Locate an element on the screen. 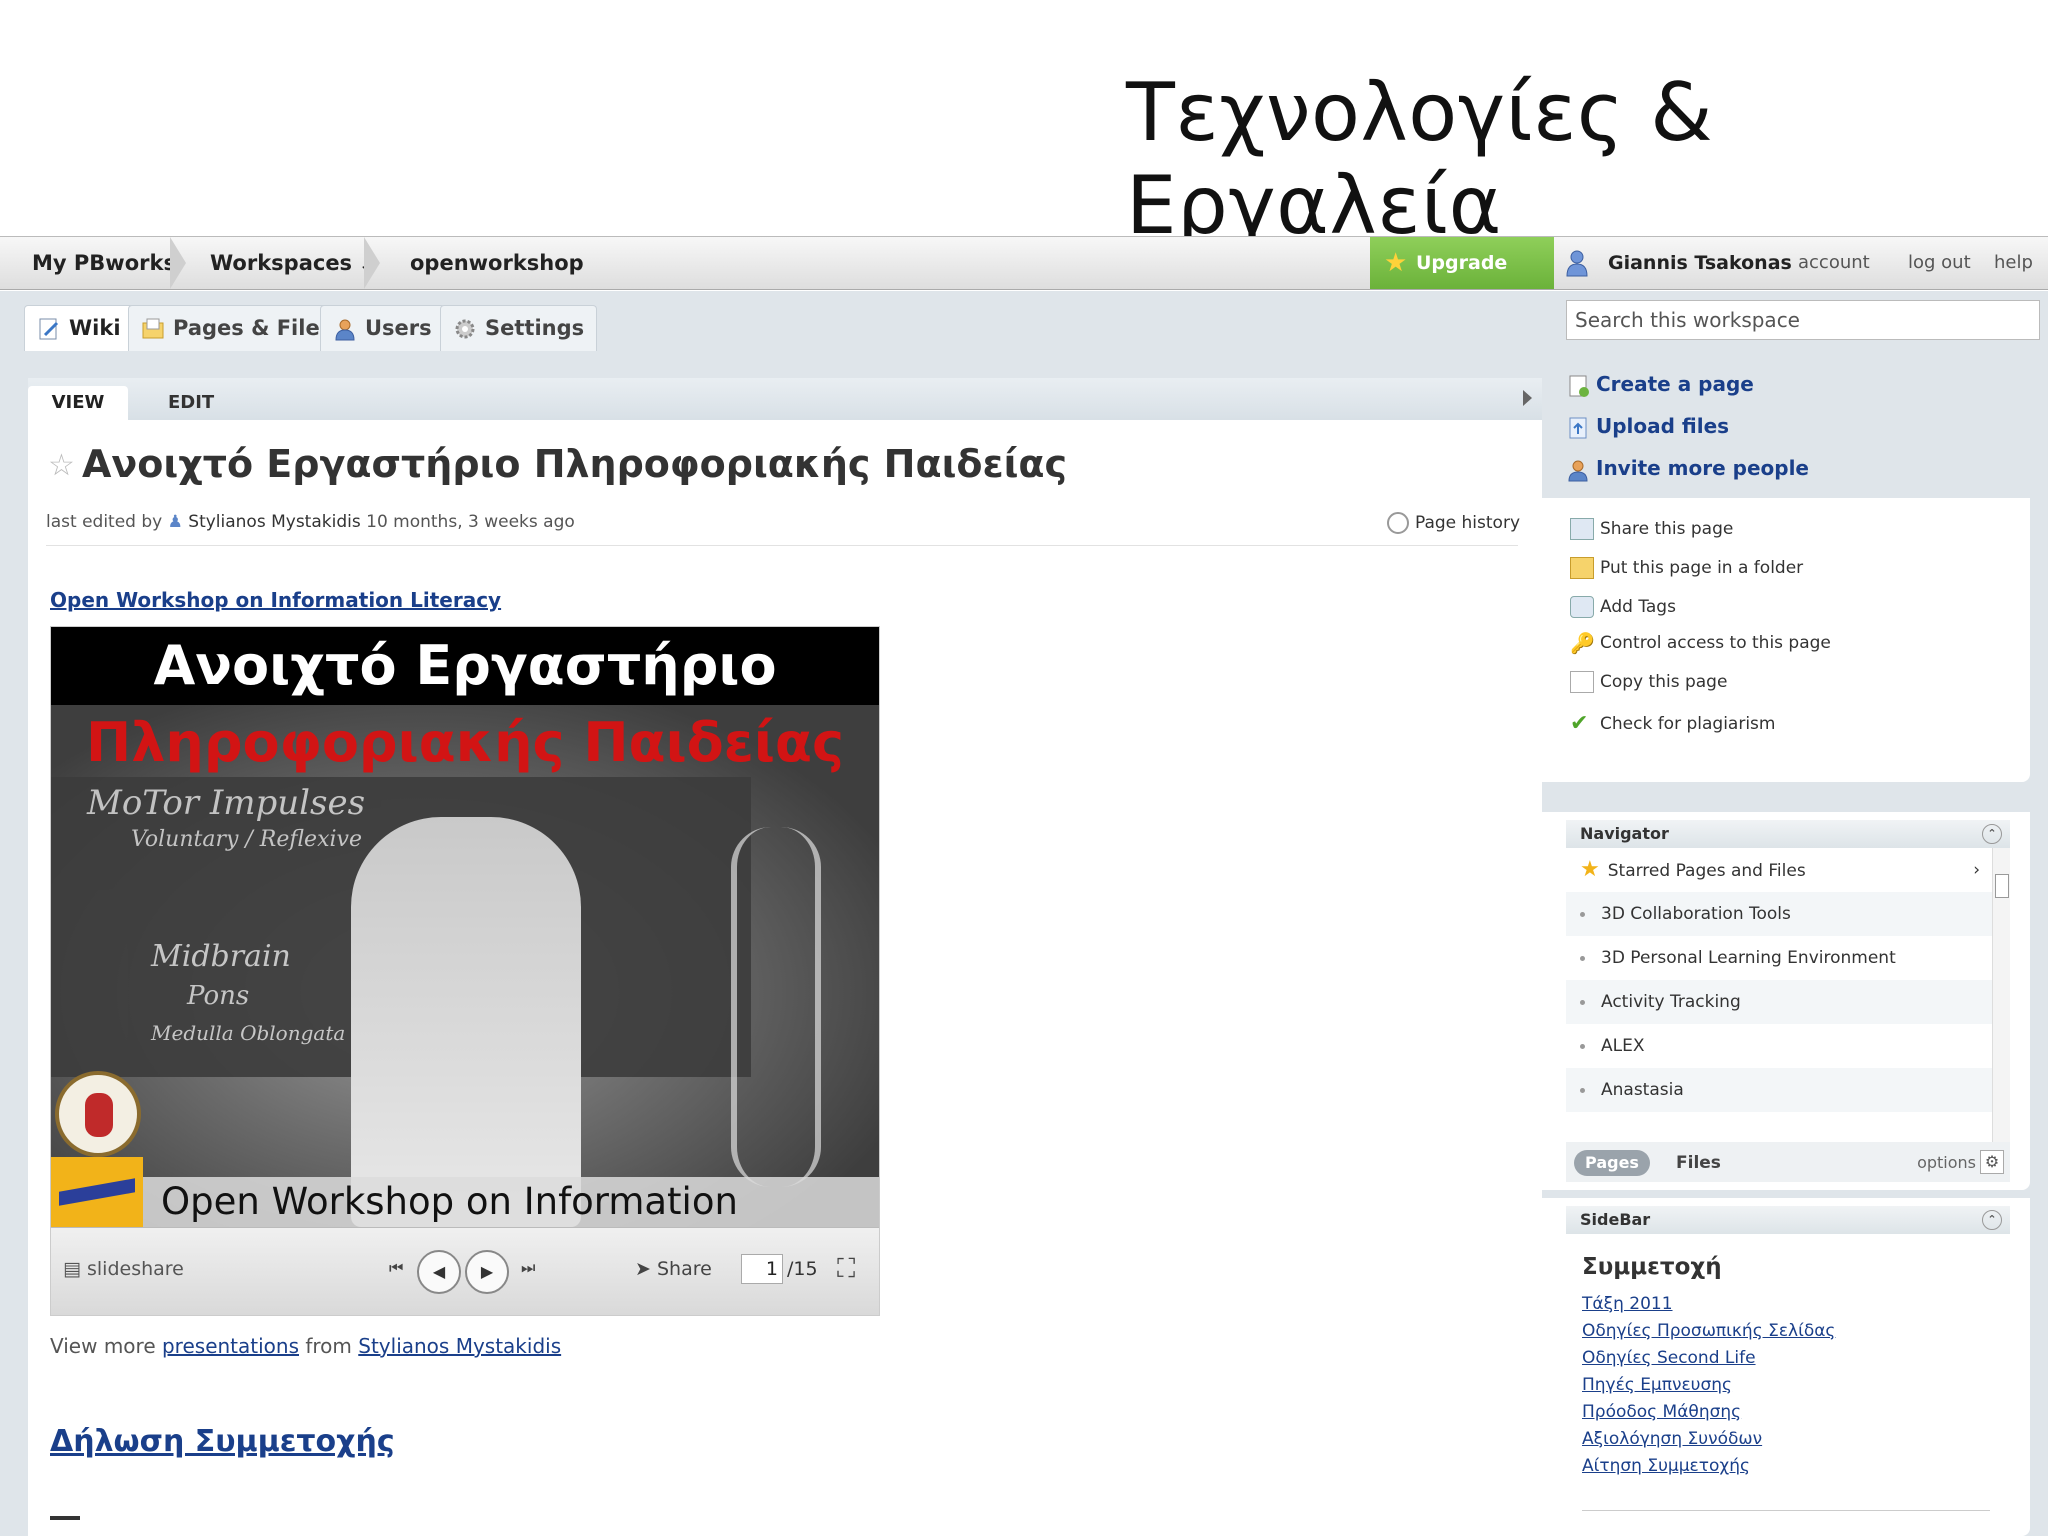  tab-settings: Settings is located at coordinates (519, 328).